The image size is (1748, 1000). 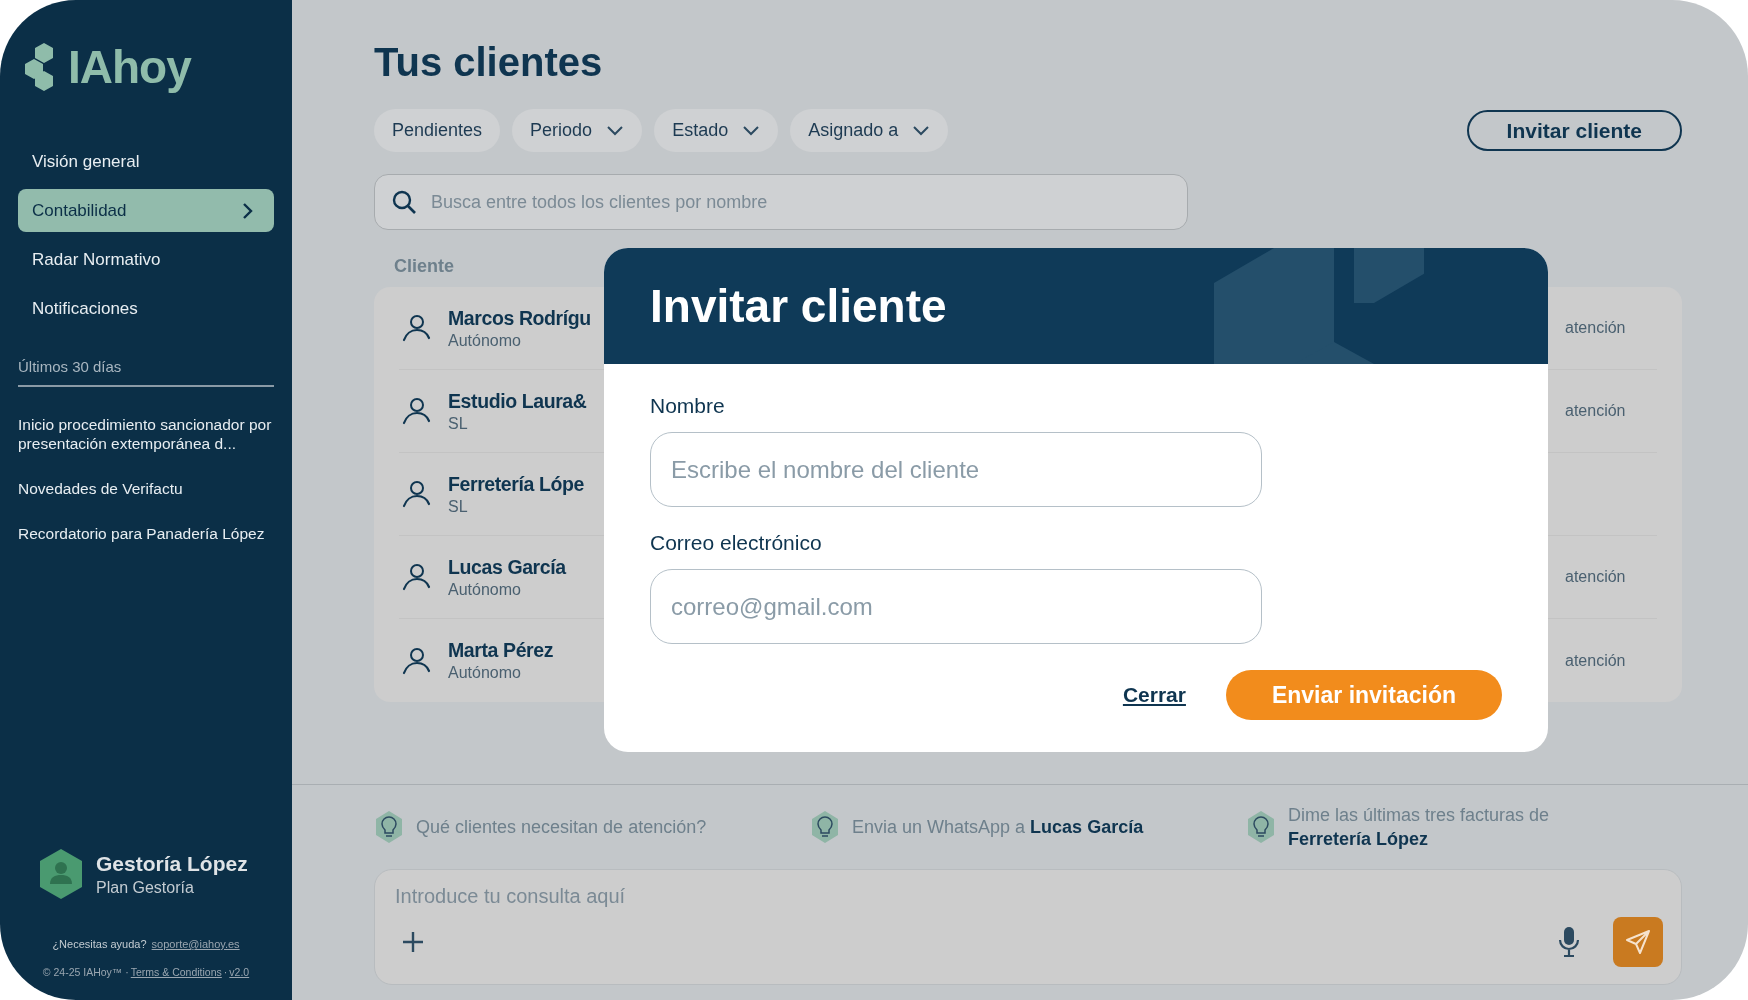 I want to click on nav-item: Notificaciones, so click(x=146, y=308).